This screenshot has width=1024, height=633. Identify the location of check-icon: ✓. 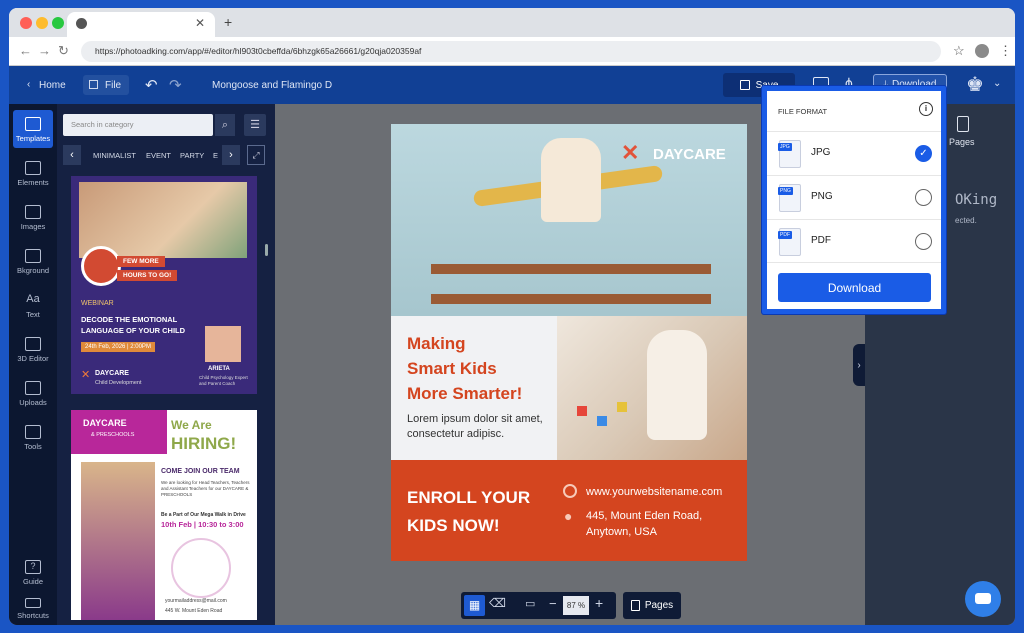
(923, 153).